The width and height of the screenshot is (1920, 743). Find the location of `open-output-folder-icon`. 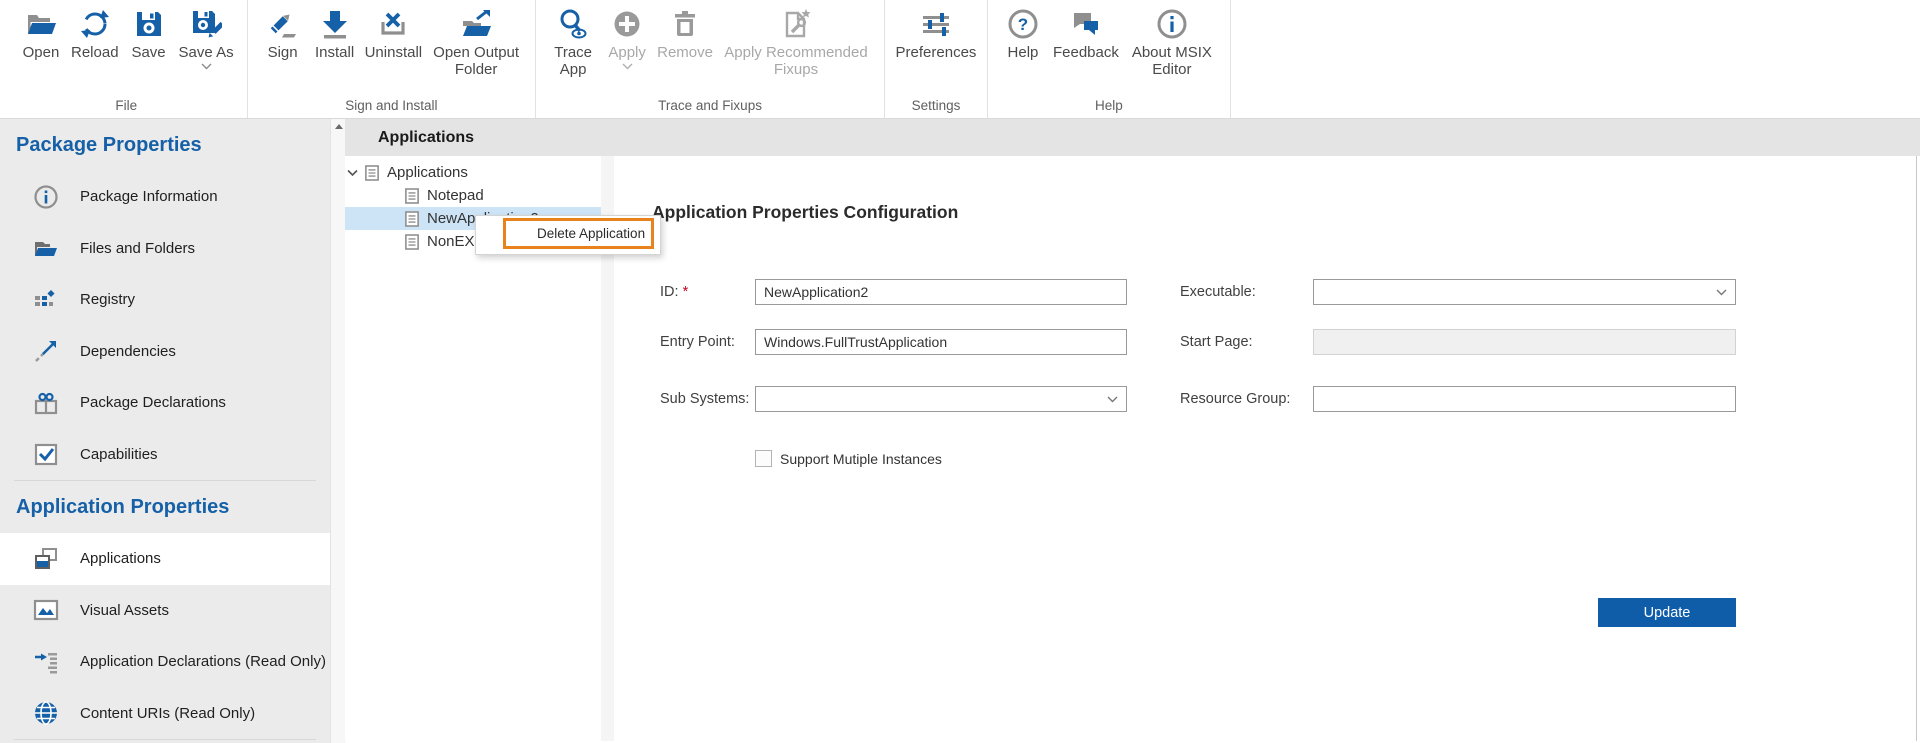

open-output-folder-icon is located at coordinates (476, 24).